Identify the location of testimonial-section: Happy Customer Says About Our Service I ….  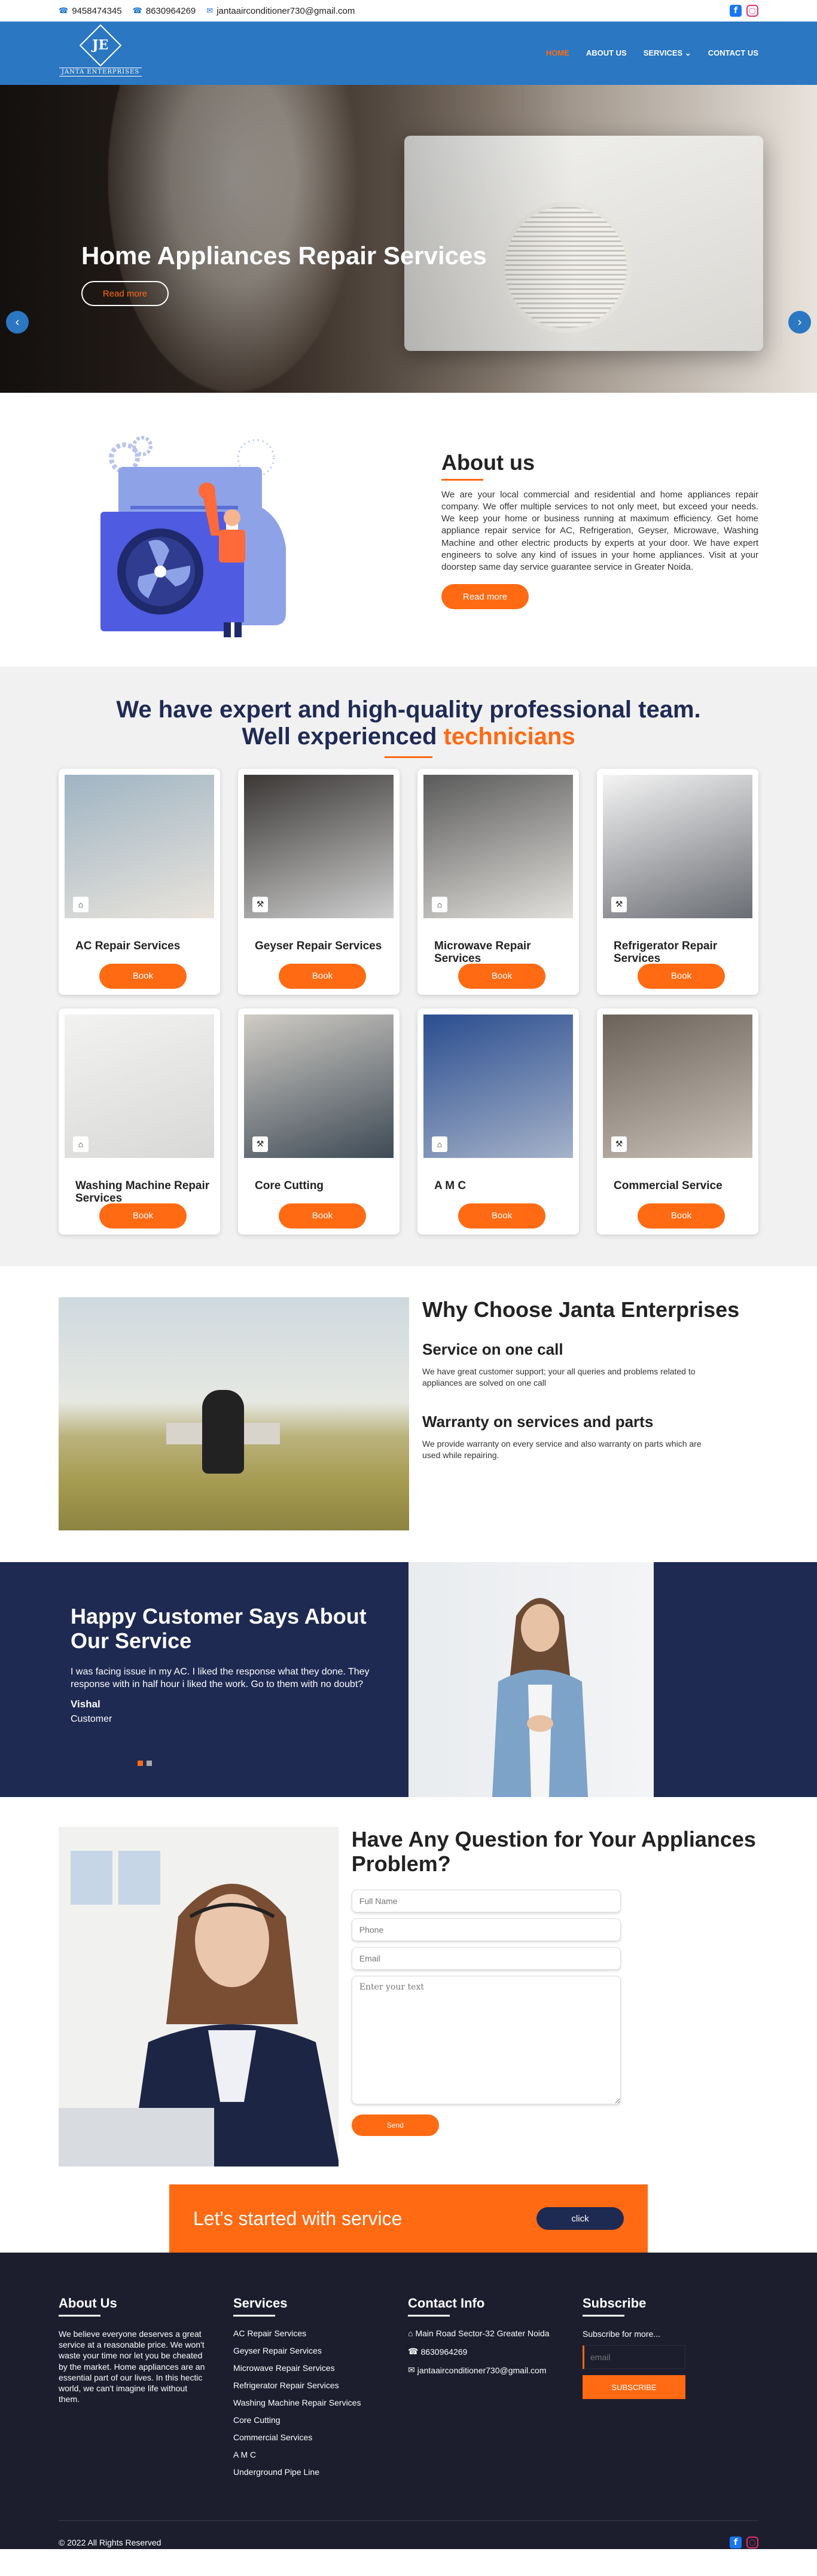
(408, 1680).